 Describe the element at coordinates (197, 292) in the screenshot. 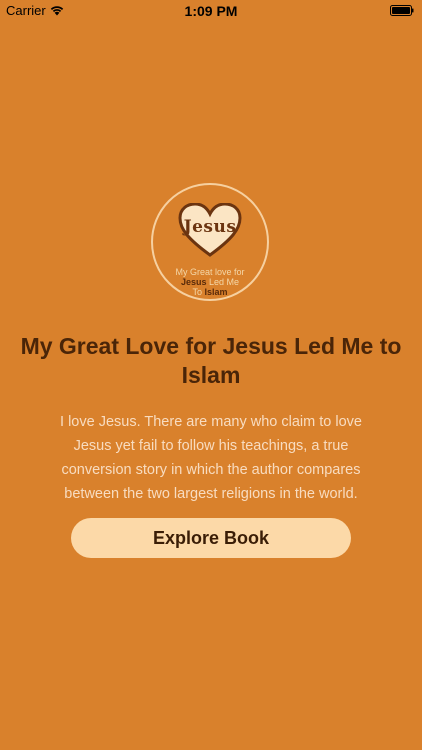

I see `logo-line3-light: To` at that location.